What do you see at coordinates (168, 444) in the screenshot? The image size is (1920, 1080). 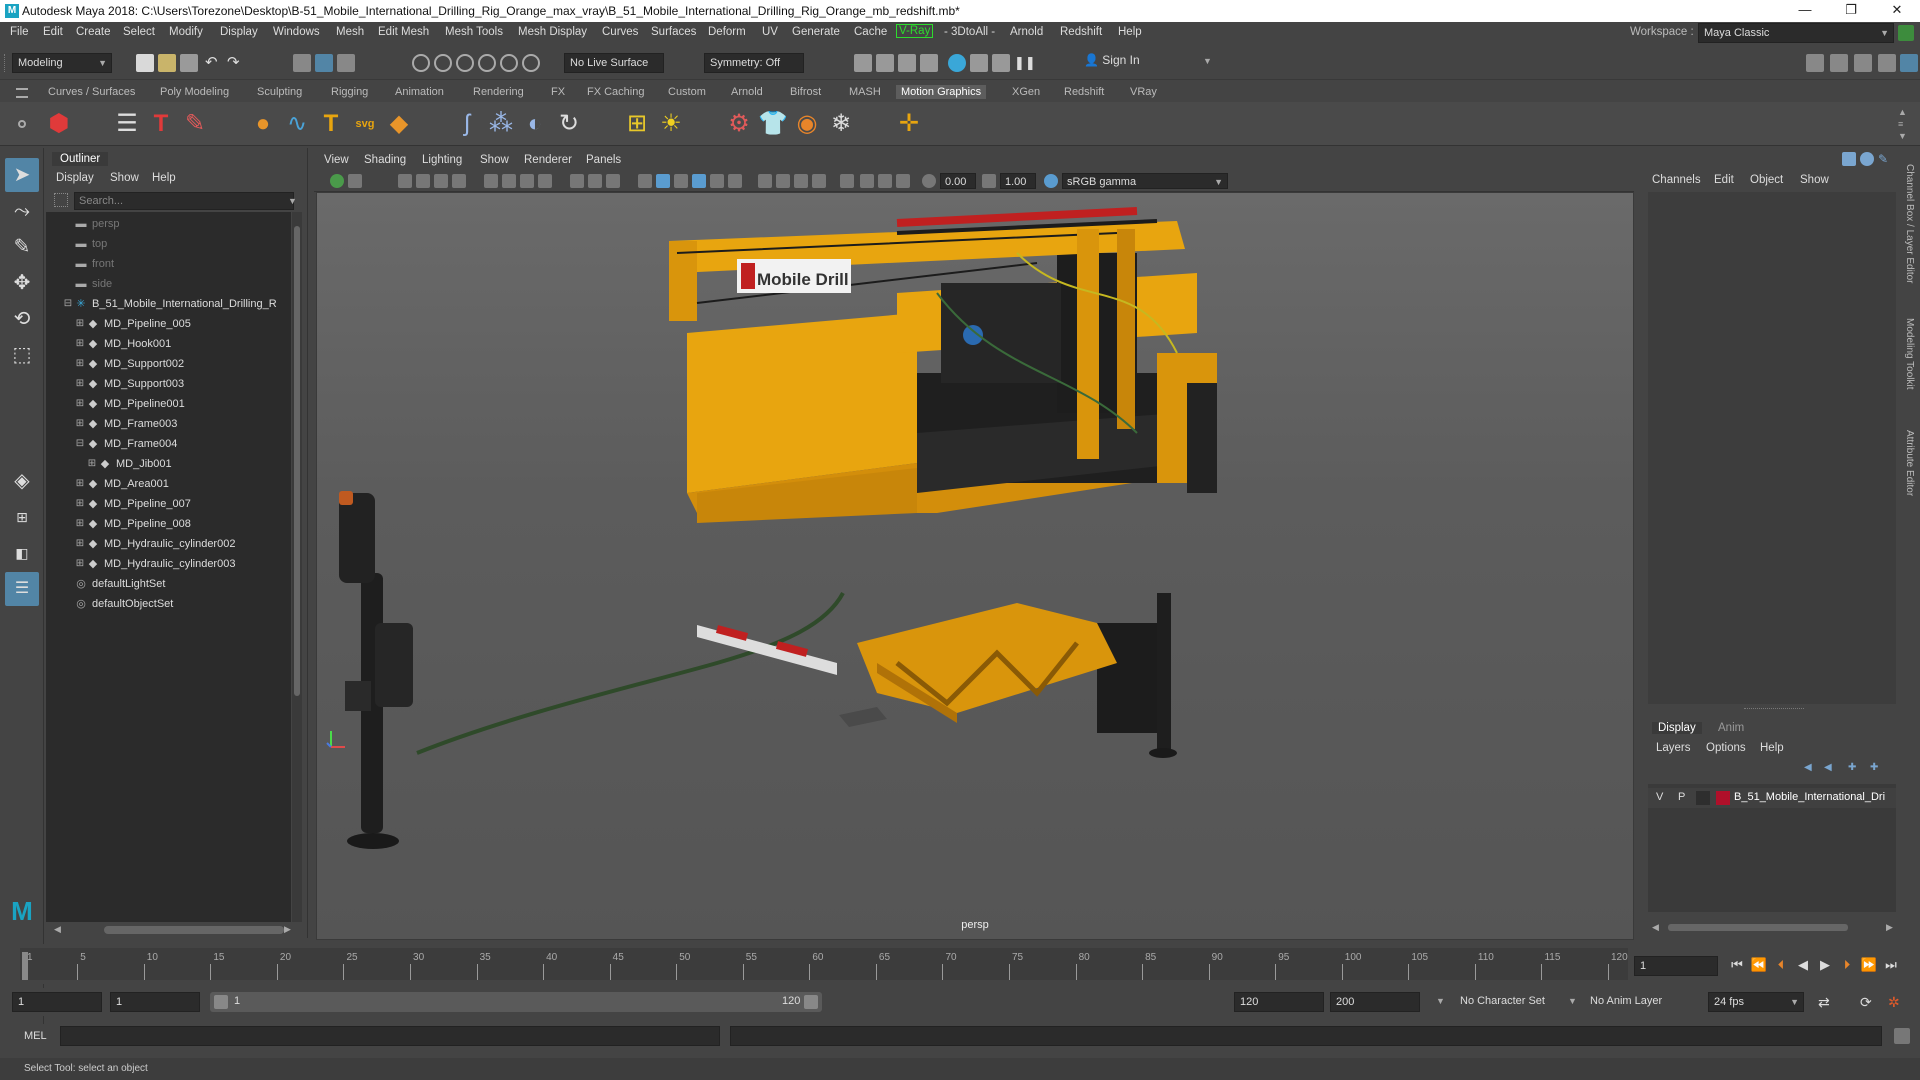 I see `outliner-item: ⊟ ◆ MD_Frame004` at bounding box center [168, 444].